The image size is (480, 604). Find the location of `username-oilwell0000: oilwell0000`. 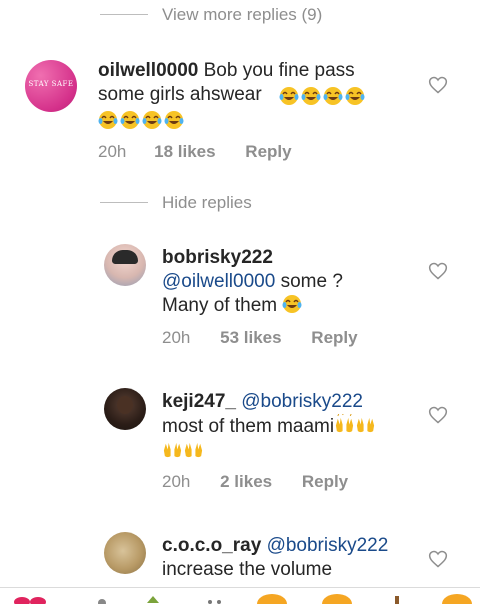

username-oilwell0000: oilwell0000 is located at coordinates (148, 70).